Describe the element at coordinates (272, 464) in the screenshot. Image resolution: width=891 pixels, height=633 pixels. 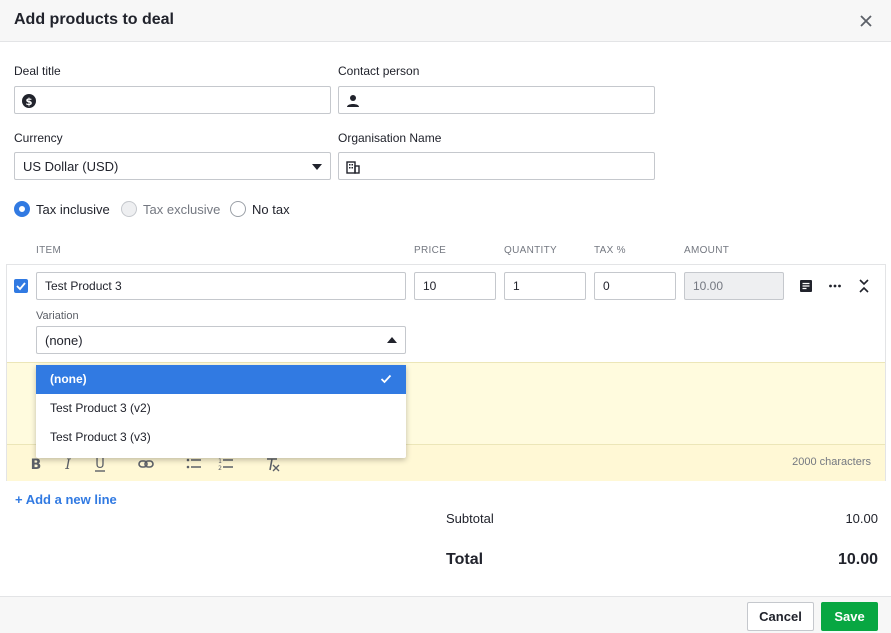
I see `clear-format-icon` at that location.